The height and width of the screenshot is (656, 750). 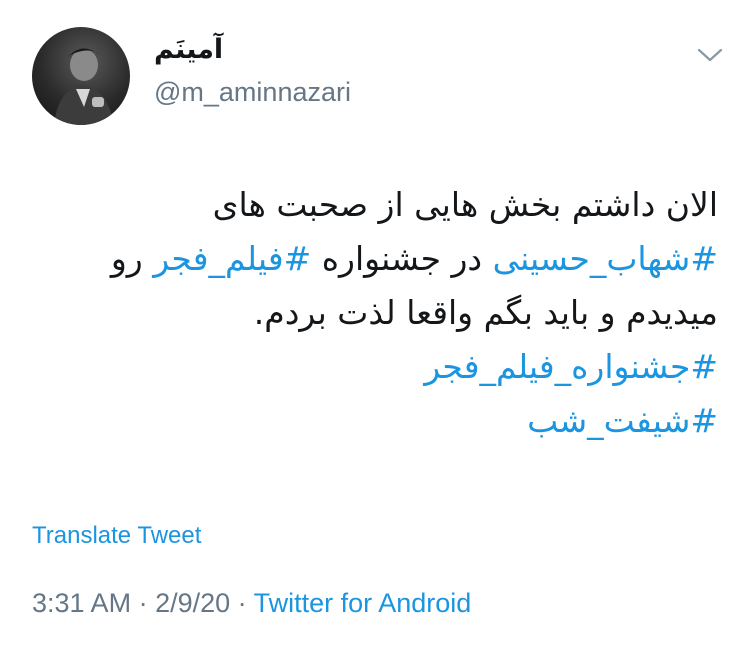 I want to click on display-name: آمینَم, so click(x=188, y=49).